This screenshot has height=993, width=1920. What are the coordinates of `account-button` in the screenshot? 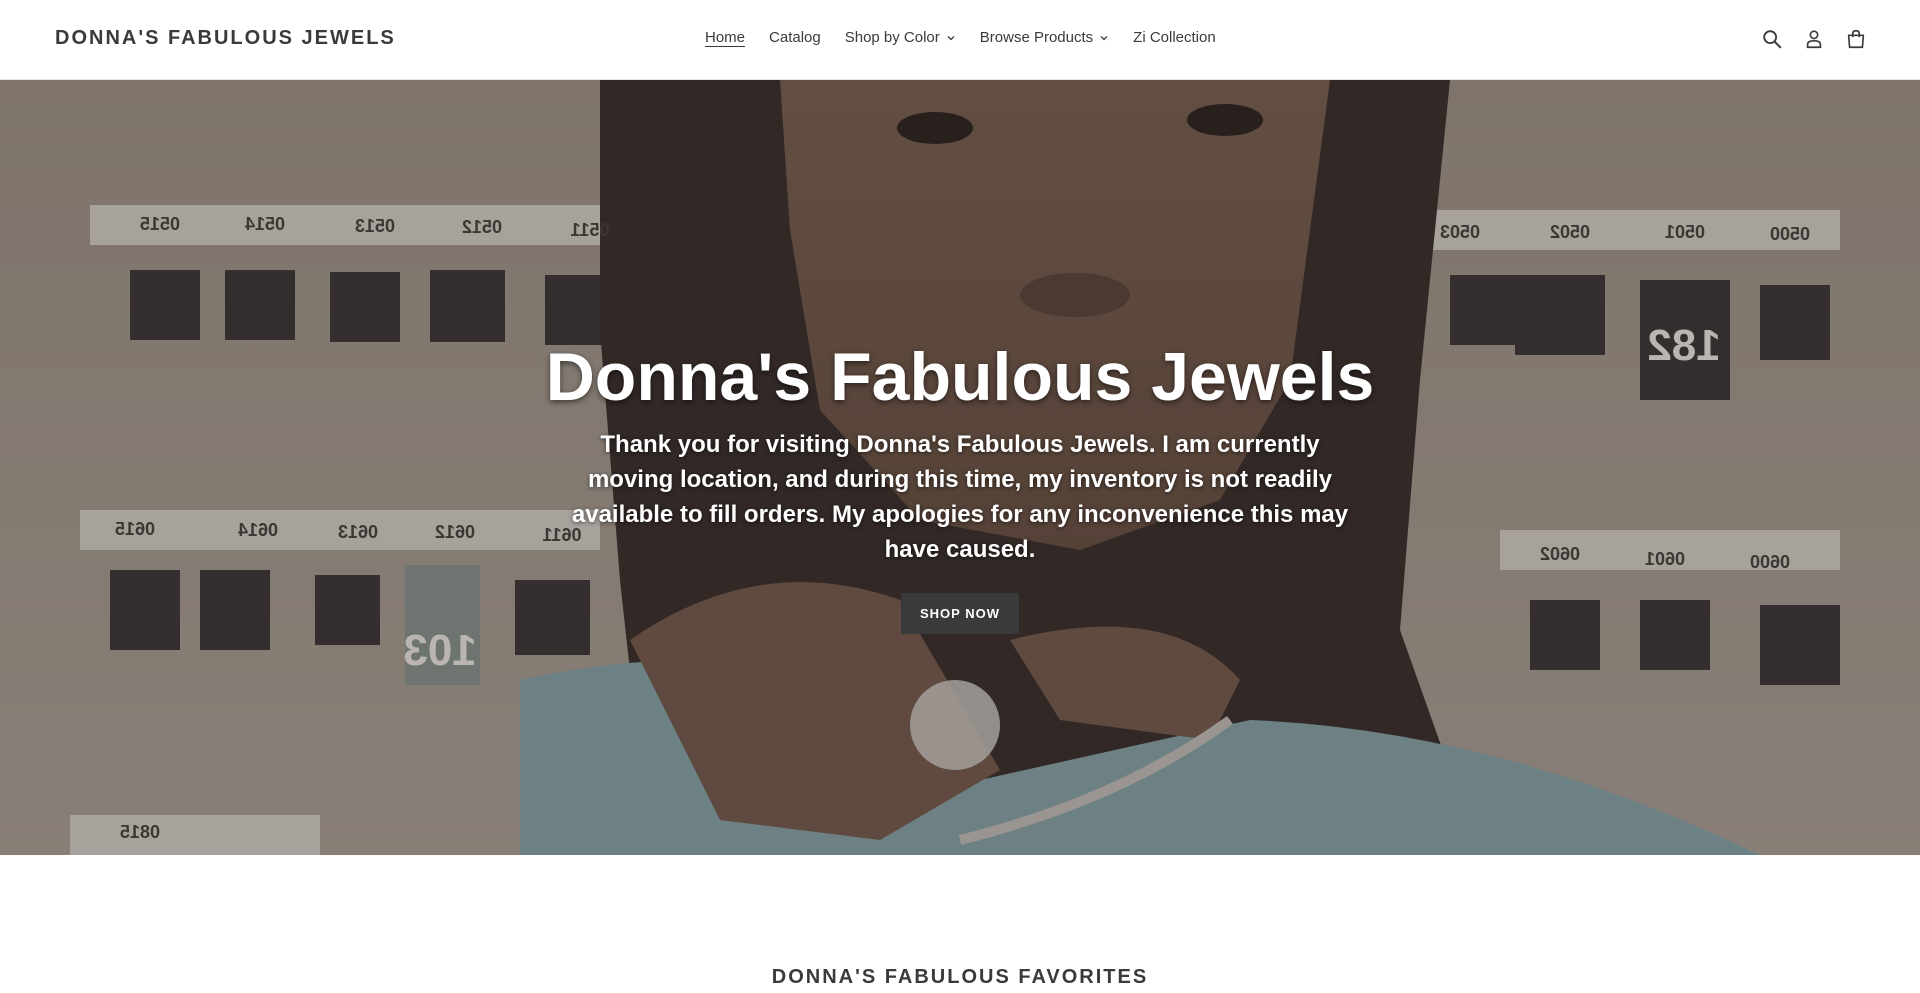 It's located at (1814, 39).